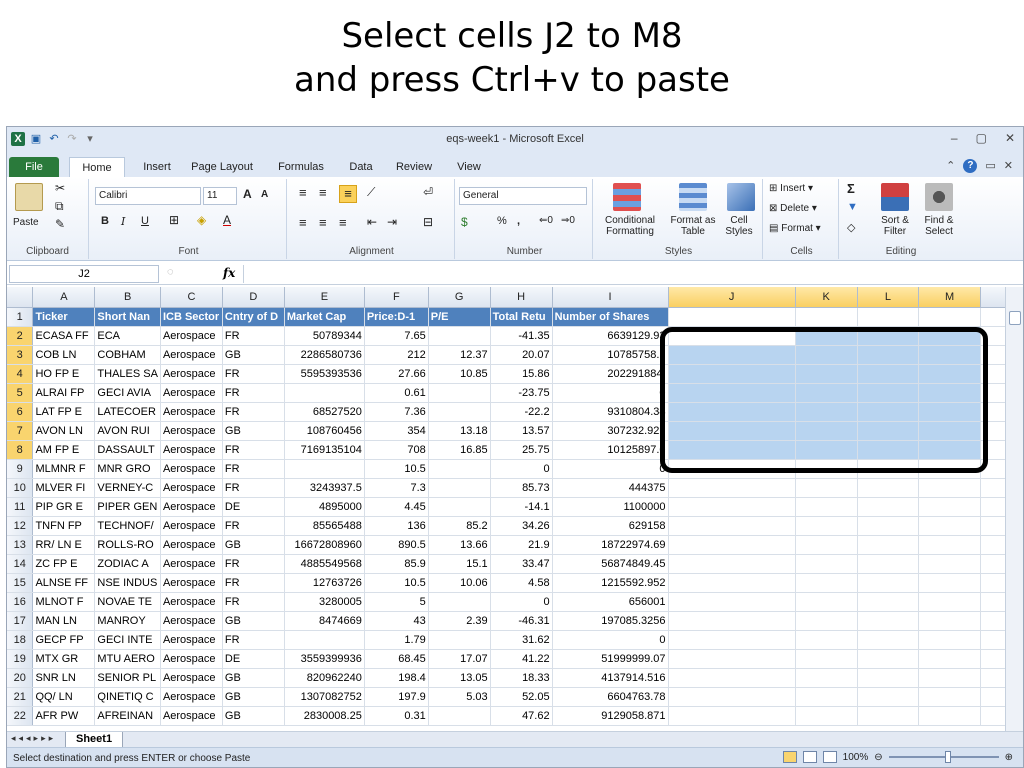  What do you see at coordinates (627, 197) in the screenshot?
I see `conditional-formatting-icon` at bounding box center [627, 197].